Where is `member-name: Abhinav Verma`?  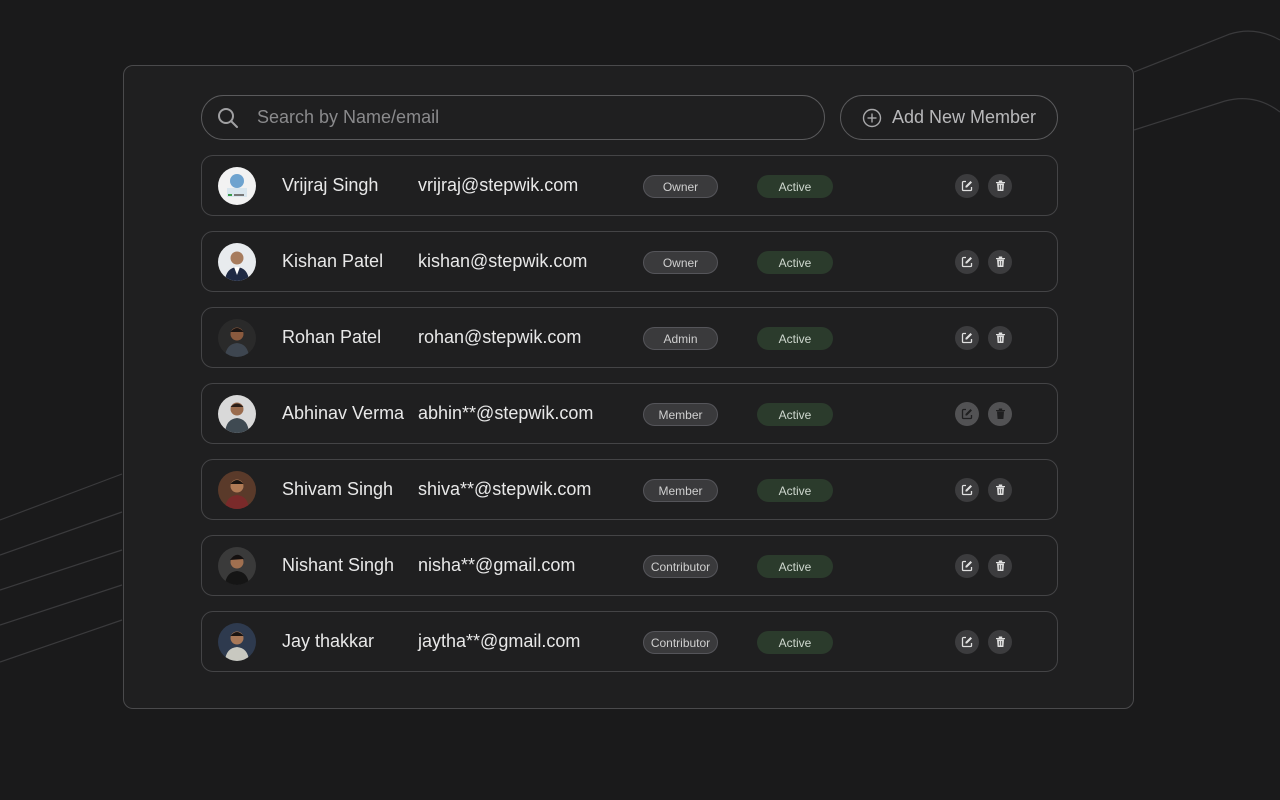 member-name: Abhinav Verma is located at coordinates (343, 413).